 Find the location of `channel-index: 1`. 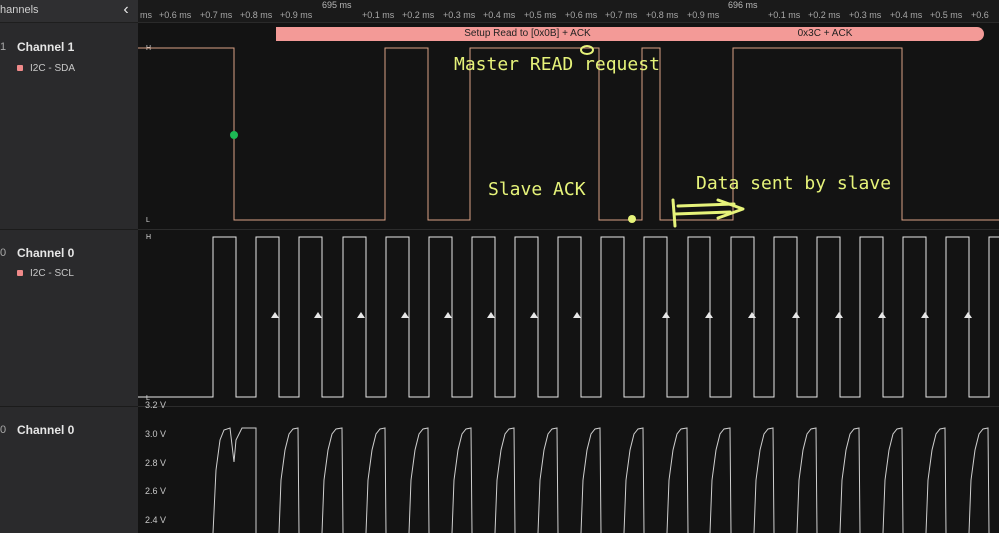

channel-index: 1 is located at coordinates (3, 47).